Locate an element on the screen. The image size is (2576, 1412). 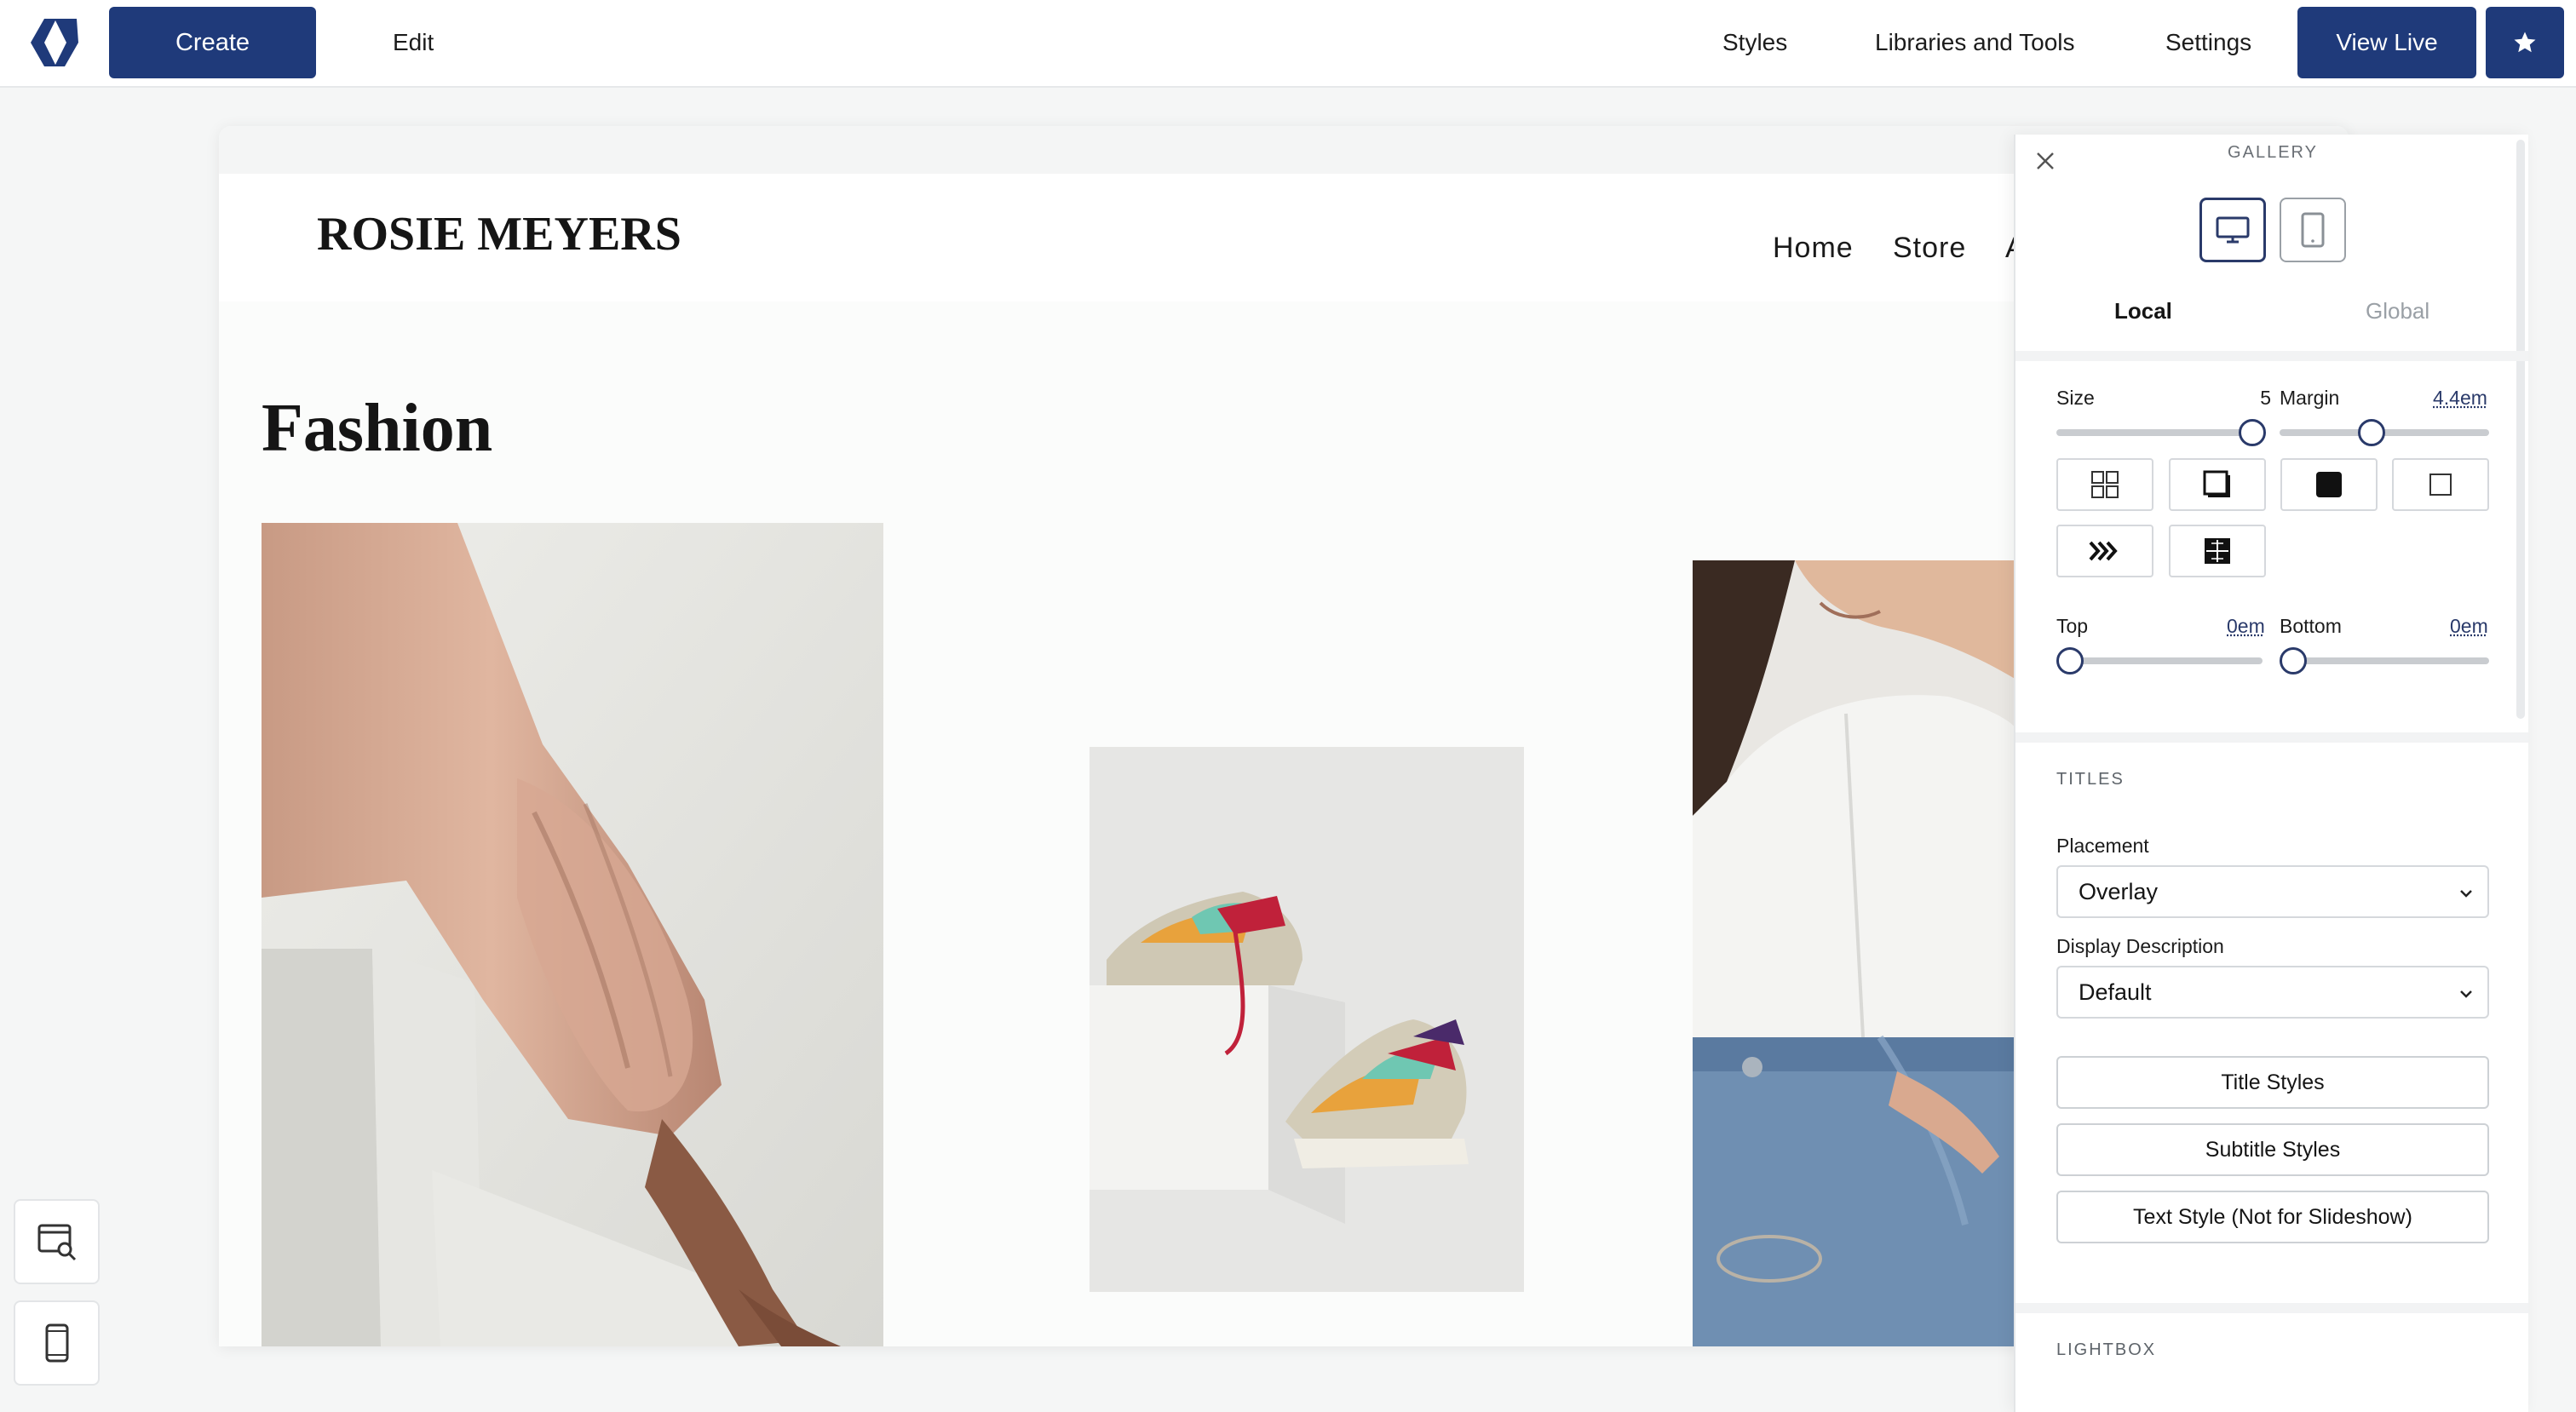
styles-button: Styles is located at coordinates (1755, 42).